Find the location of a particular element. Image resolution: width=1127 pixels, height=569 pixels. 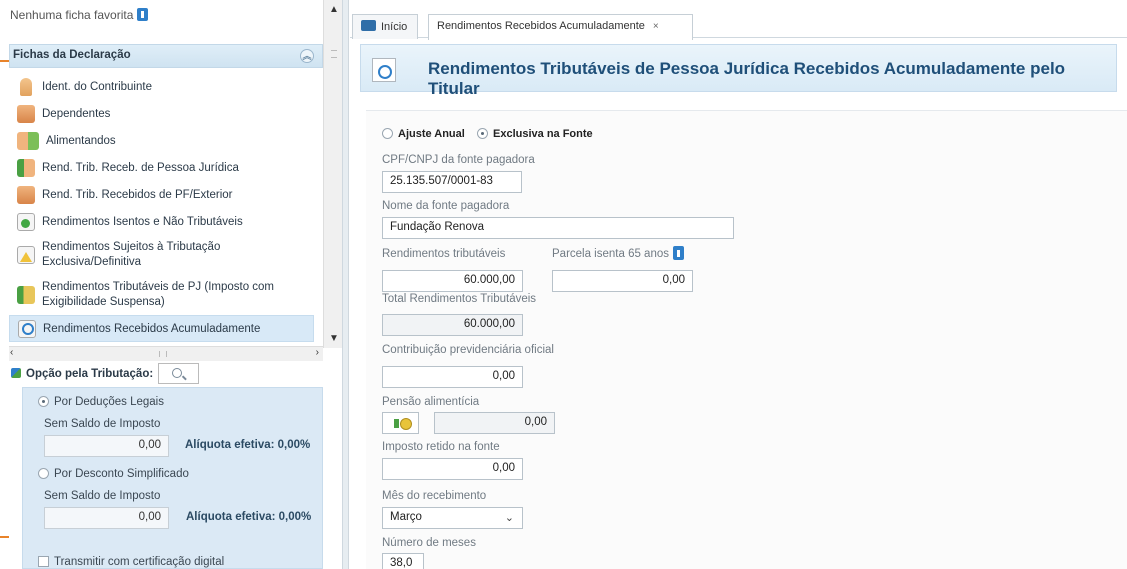

income-pj-icon is located at coordinates (26, 167).